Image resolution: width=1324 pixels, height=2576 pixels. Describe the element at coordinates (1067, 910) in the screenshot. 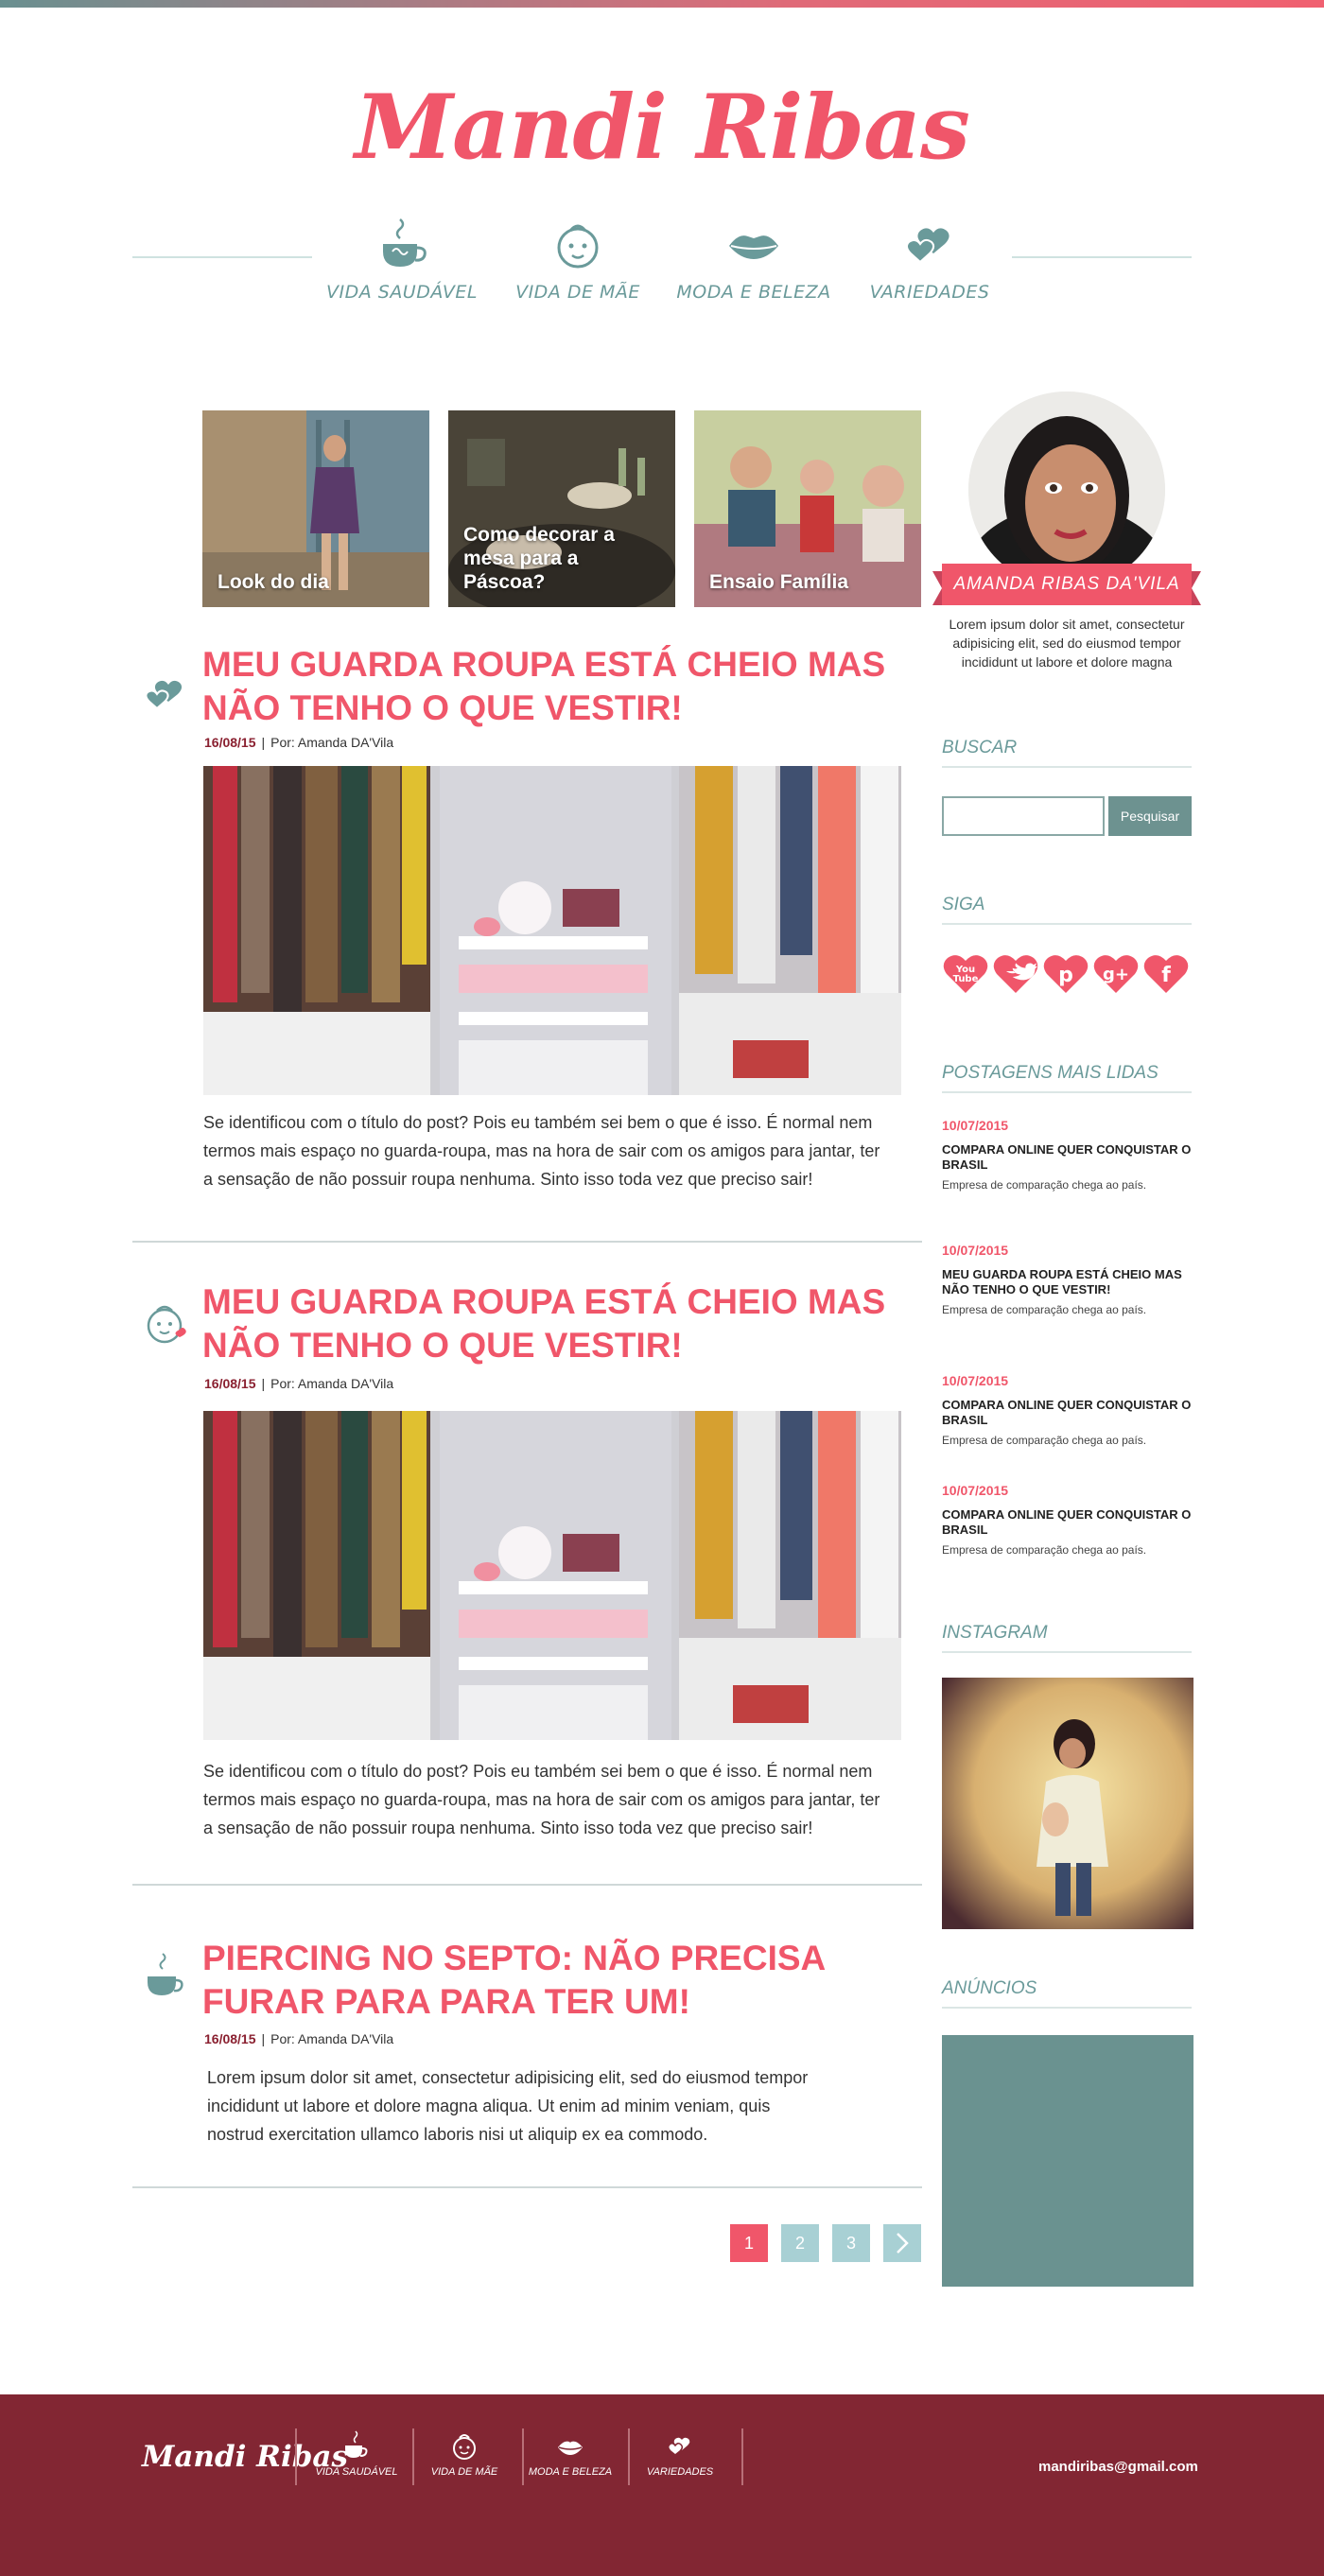

I see `follow-heading: SIGA` at that location.